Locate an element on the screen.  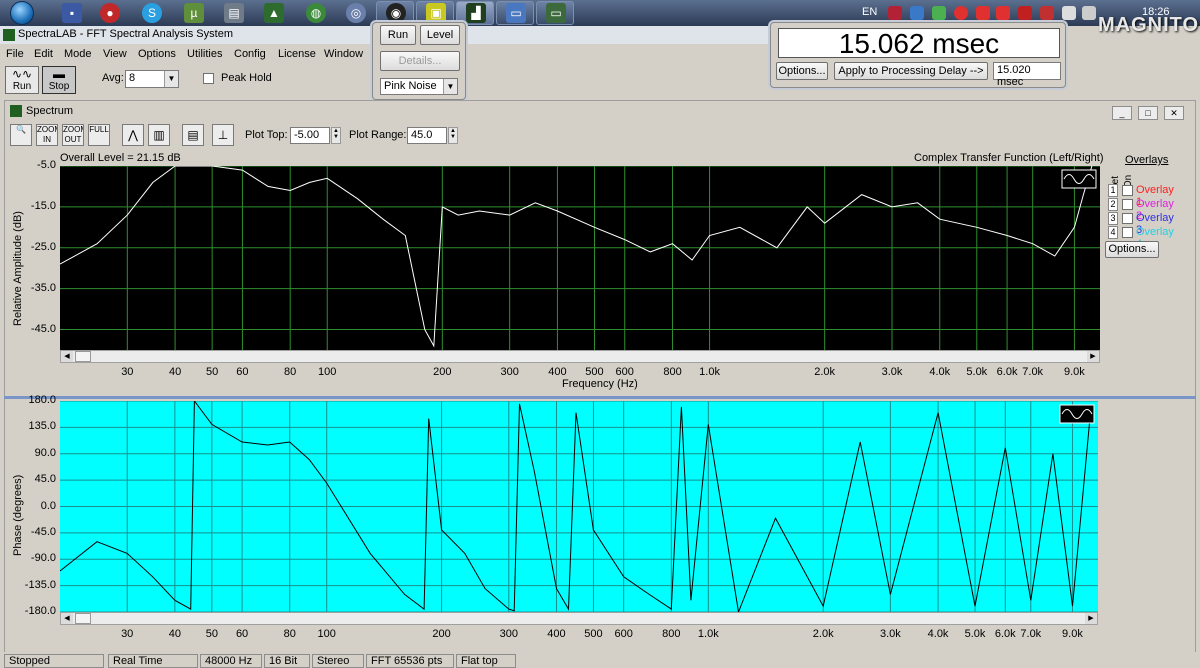
signal-icon is located at coordinates (1069, 13).